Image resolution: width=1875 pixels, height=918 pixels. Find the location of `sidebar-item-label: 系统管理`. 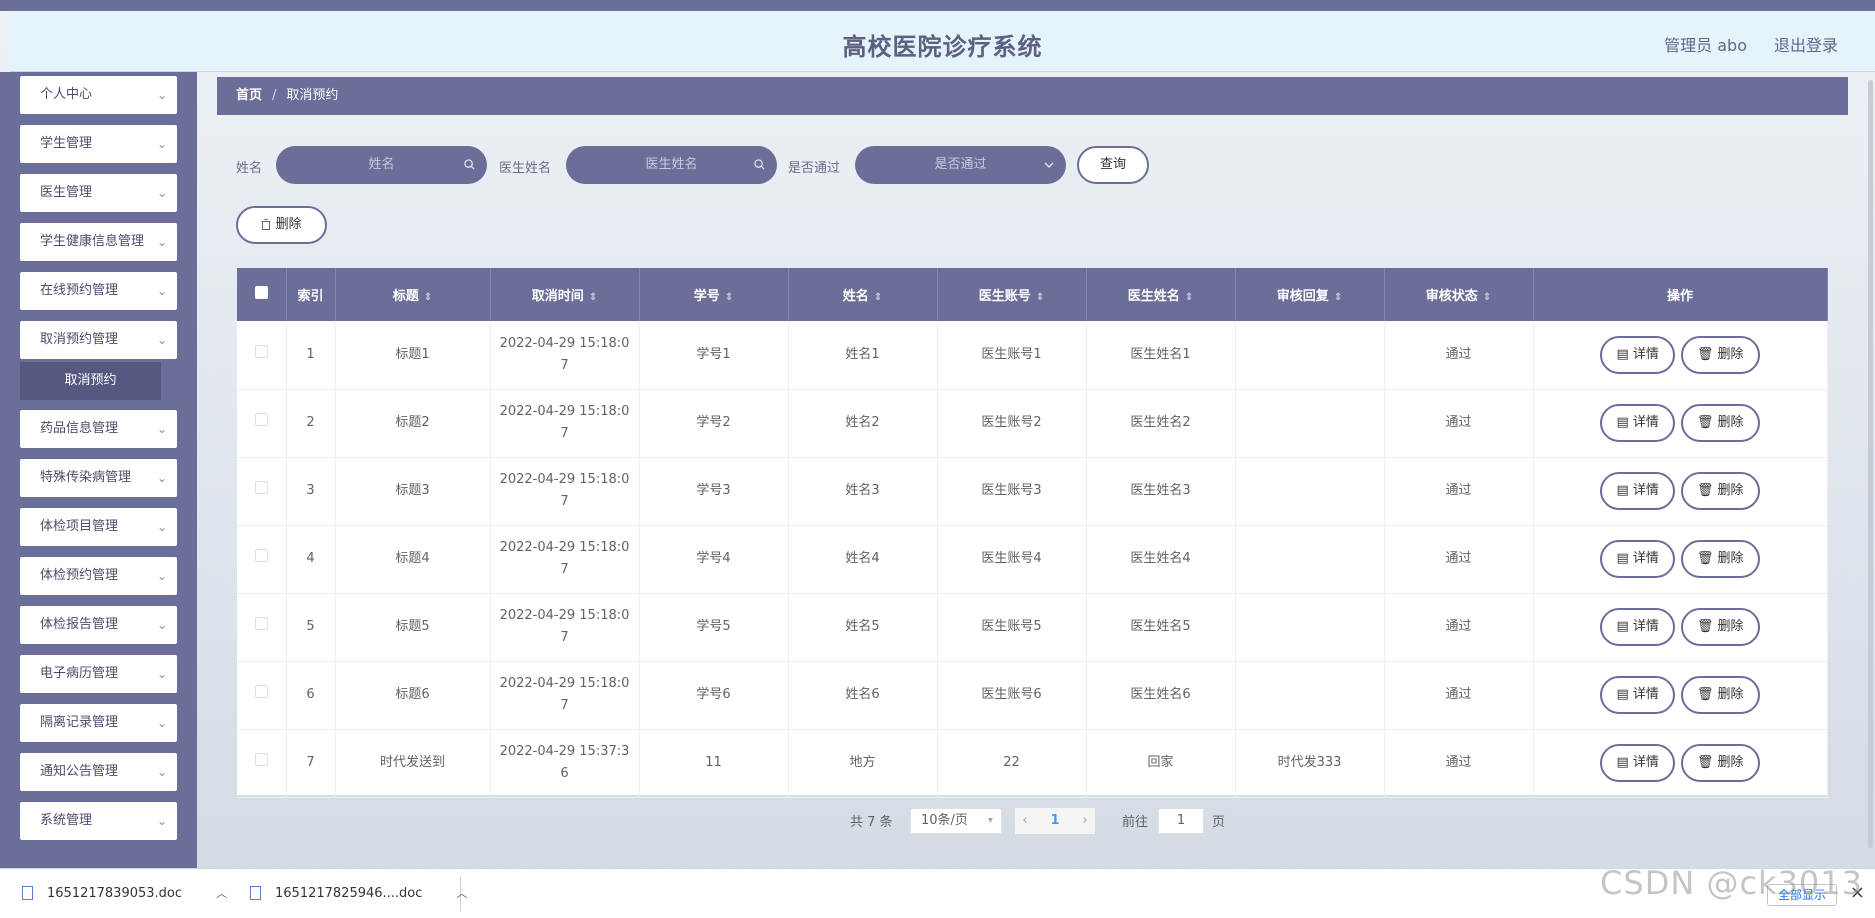

sidebar-item-label: 系统管理 is located at coordinates (66, 820).